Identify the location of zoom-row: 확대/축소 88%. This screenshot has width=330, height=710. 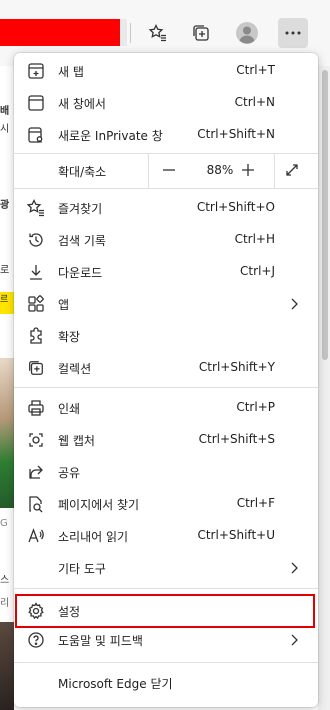
(166, 170).